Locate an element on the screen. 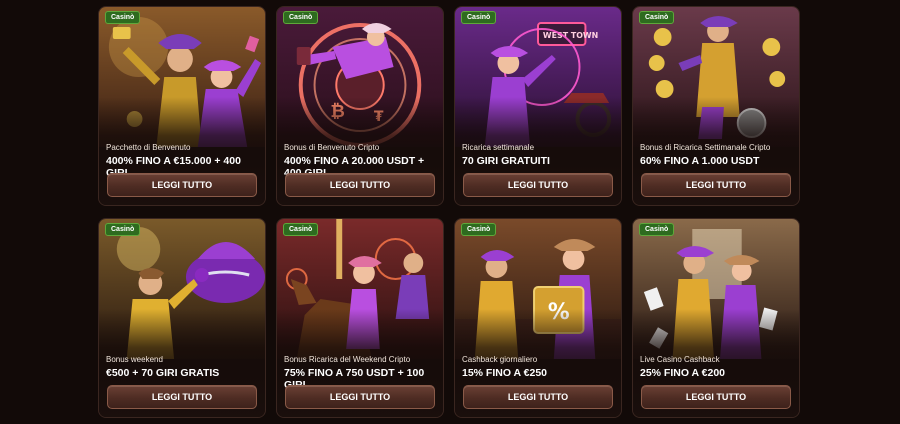  card-text: Cashback giornaliero 15% FINO A €250 is located at coordinates (538, 367).